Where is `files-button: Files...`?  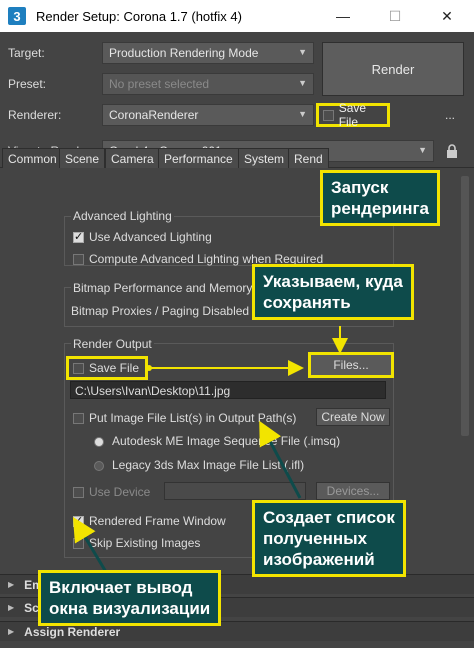
files-button: Files... is located at coordinates (351, 365).